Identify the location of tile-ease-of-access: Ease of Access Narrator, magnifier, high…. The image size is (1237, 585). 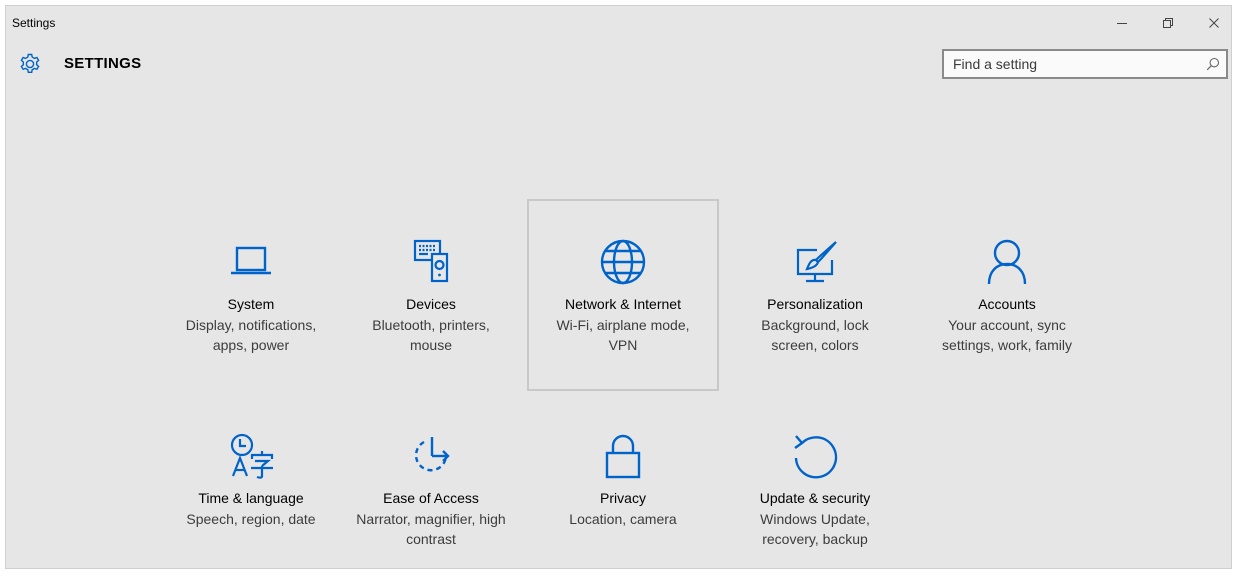
(431, 489).